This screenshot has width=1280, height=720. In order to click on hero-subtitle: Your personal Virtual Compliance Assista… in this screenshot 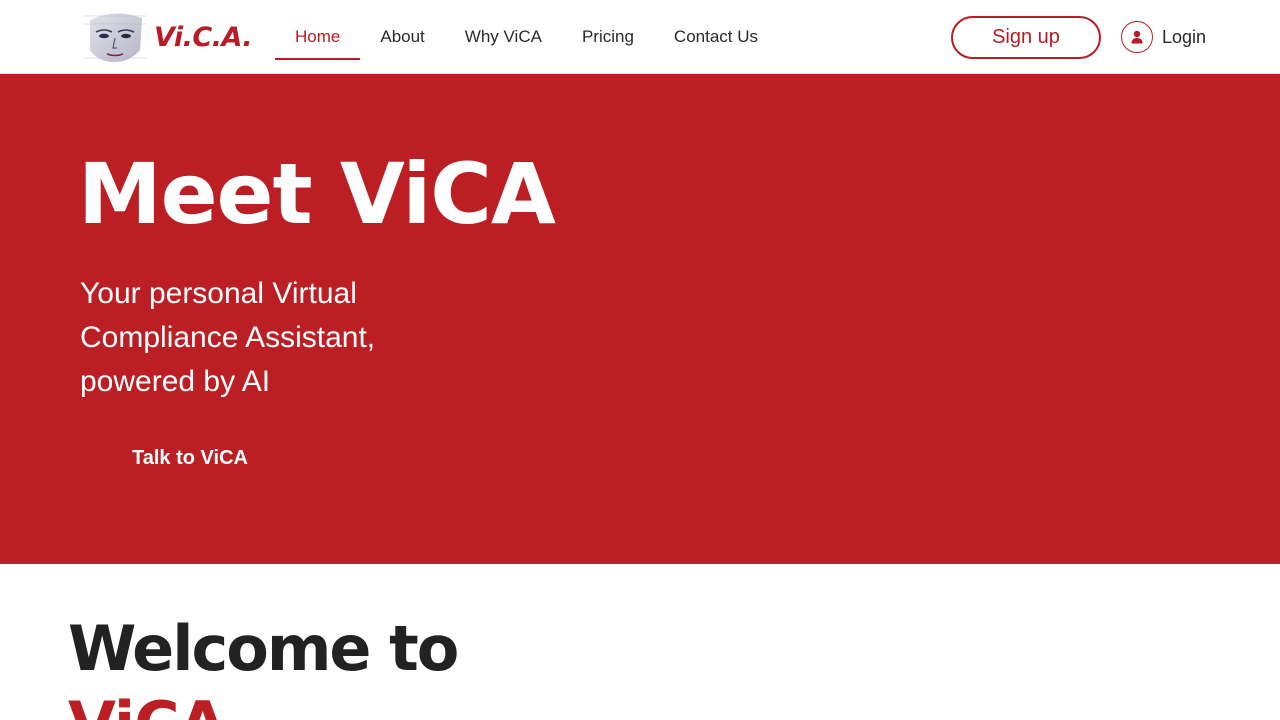, I will do `click(228, 337)`.